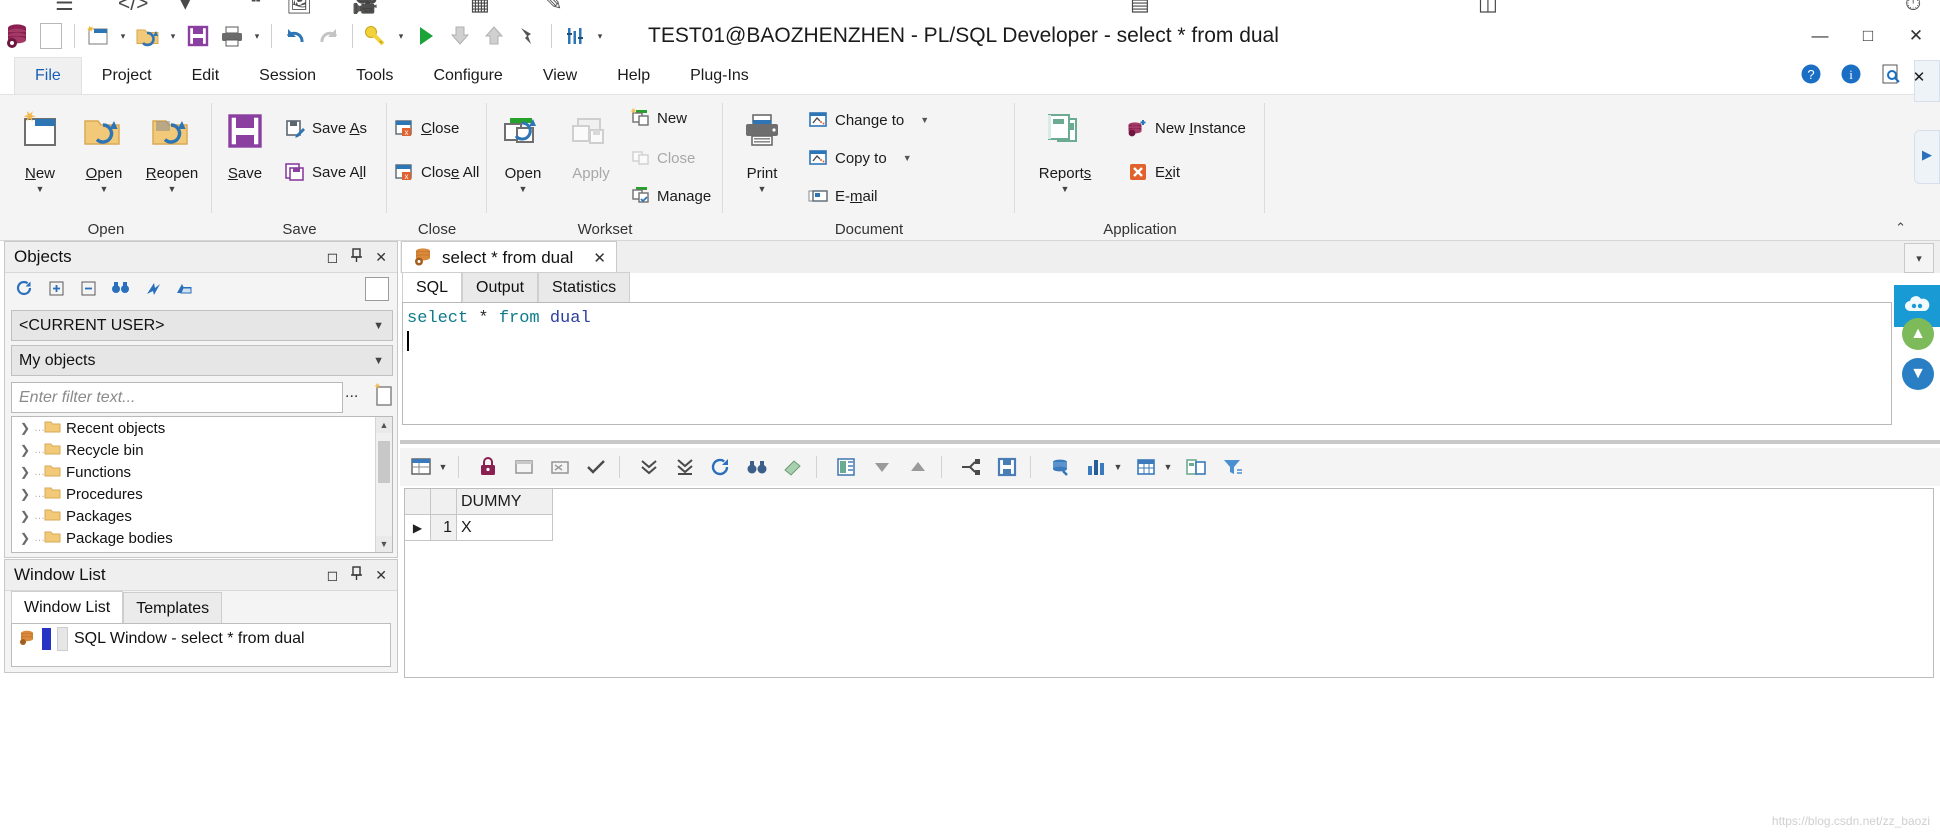 This screenshot has width=1940, height=834. What do you see at coordinates (325, 172) in the screenshot?
I see `ribbon-save-all-button: Save All` at bounding box center [325, 172].